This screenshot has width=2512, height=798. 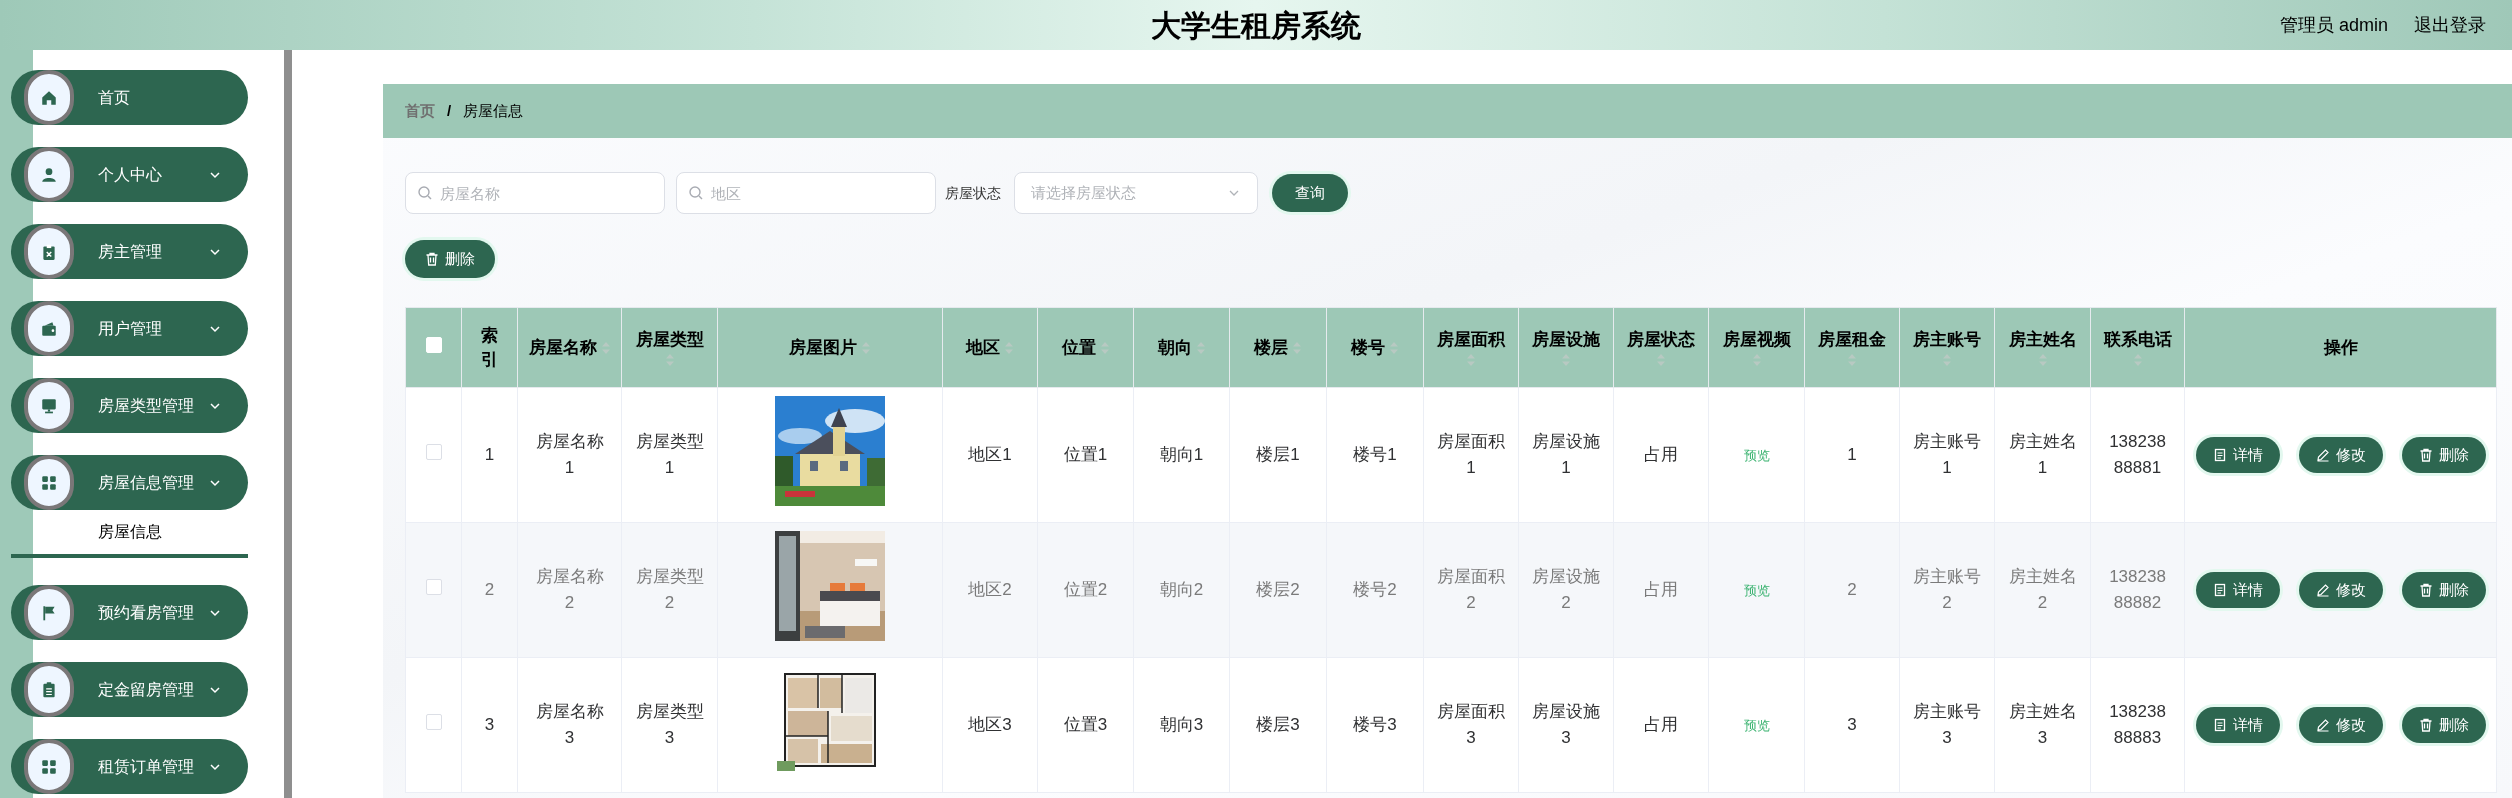 I want to click on table-cell-text: 位置3, so click(x=1085, y=725).